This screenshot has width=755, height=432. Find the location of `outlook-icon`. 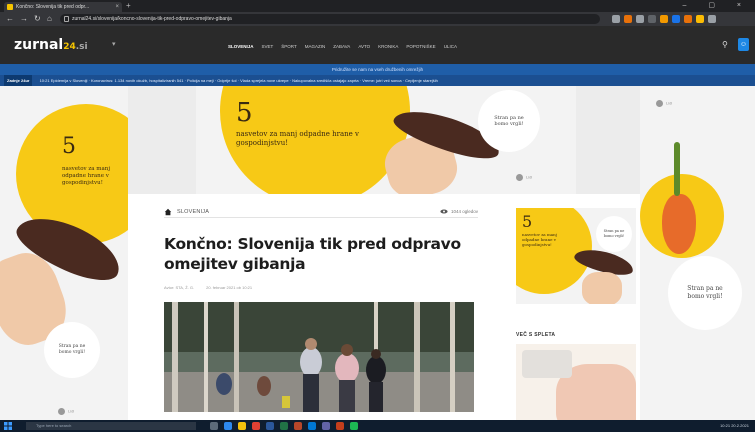

outlook-icon is located at coordinates (312, 426).